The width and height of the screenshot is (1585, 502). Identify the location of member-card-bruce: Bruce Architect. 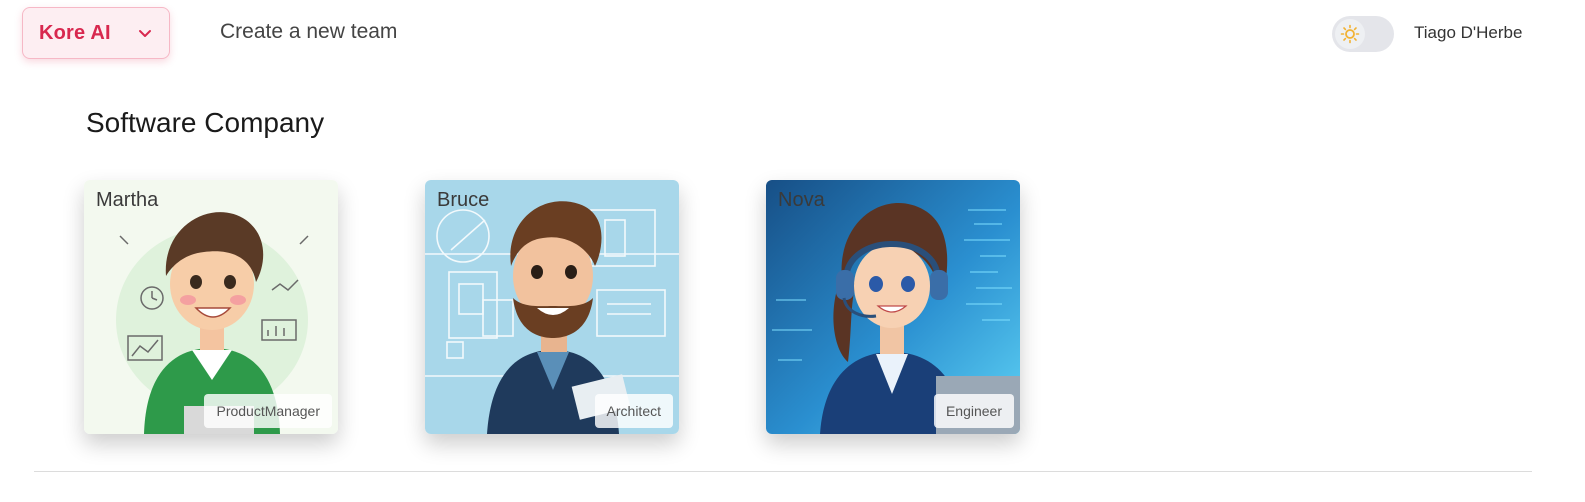
(552, 307).